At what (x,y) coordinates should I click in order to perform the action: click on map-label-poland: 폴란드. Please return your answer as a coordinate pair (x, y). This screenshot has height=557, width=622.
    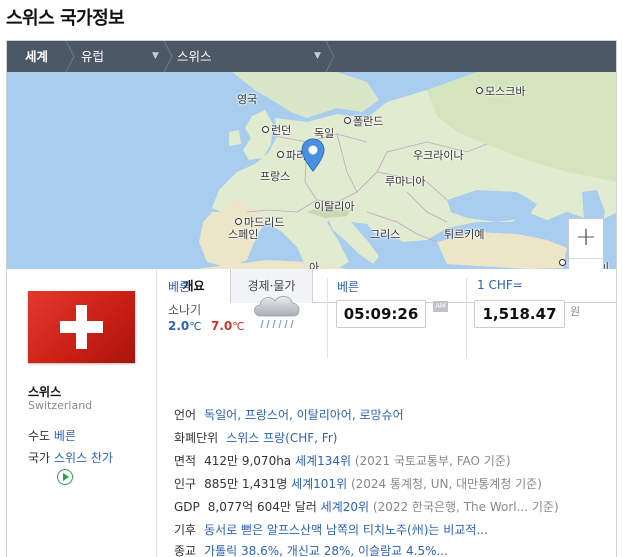
    Looking at the image, I should click on (363, 121).